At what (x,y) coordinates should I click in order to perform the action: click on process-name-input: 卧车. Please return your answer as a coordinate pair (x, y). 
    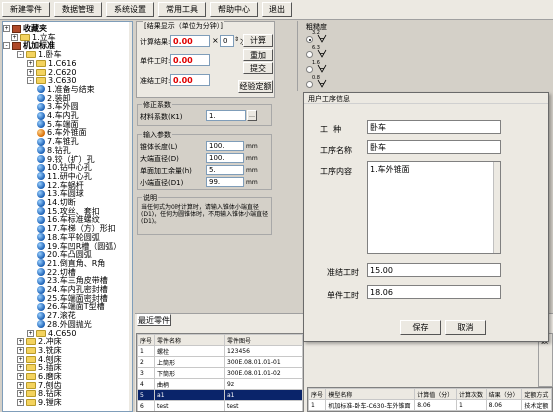
    Looking at the image, I should click on (434, 147).